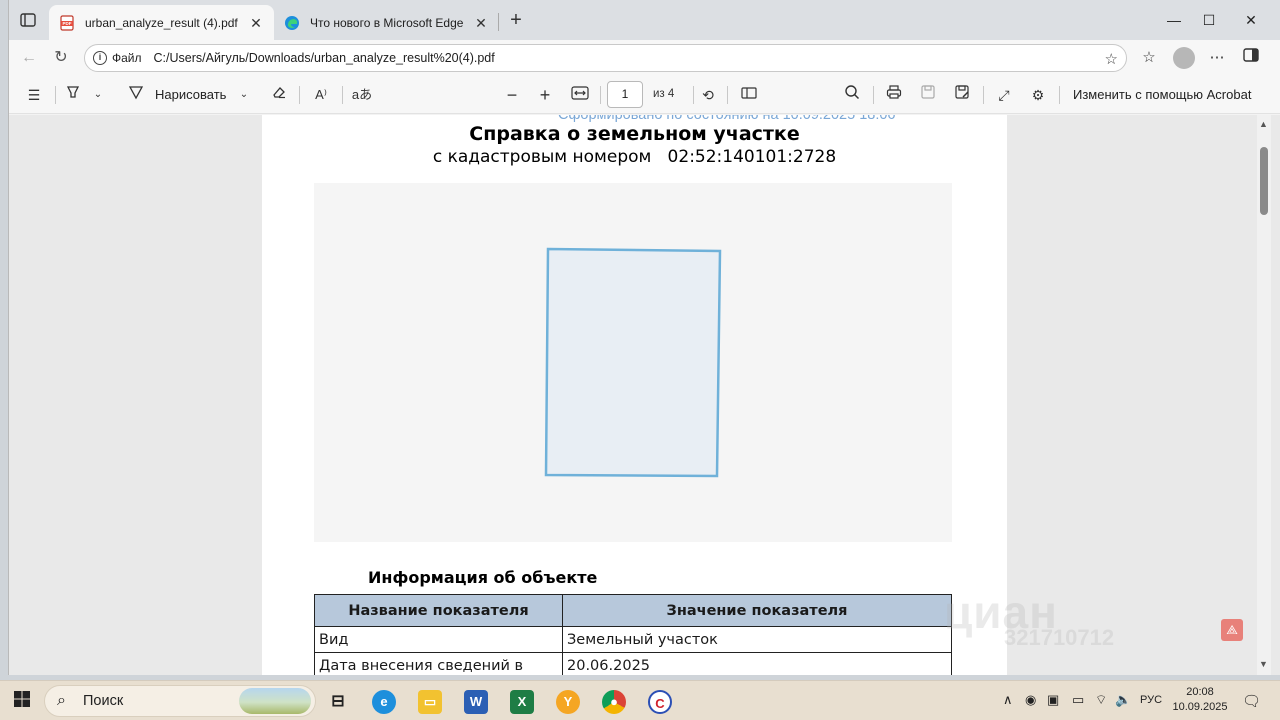 This screenshot has width=1280, height=720. I want to click on table-row: Дата внесения сведений в 20.06.2025, so click(633, 663).